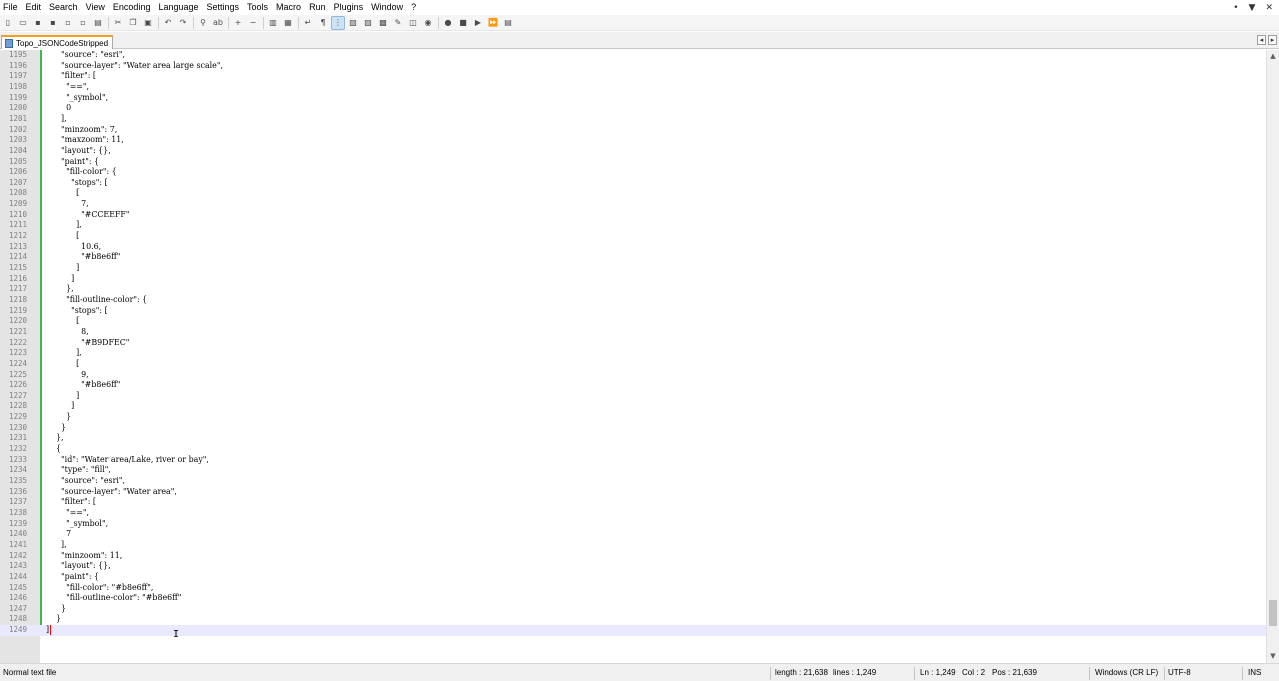 Image resolution: width=1279 pixels, height=681 pixels. What do you see at coordinates (148, 23) in the screenshot?
I see `paste-icon: ▣` at bounding box center [148, 23].